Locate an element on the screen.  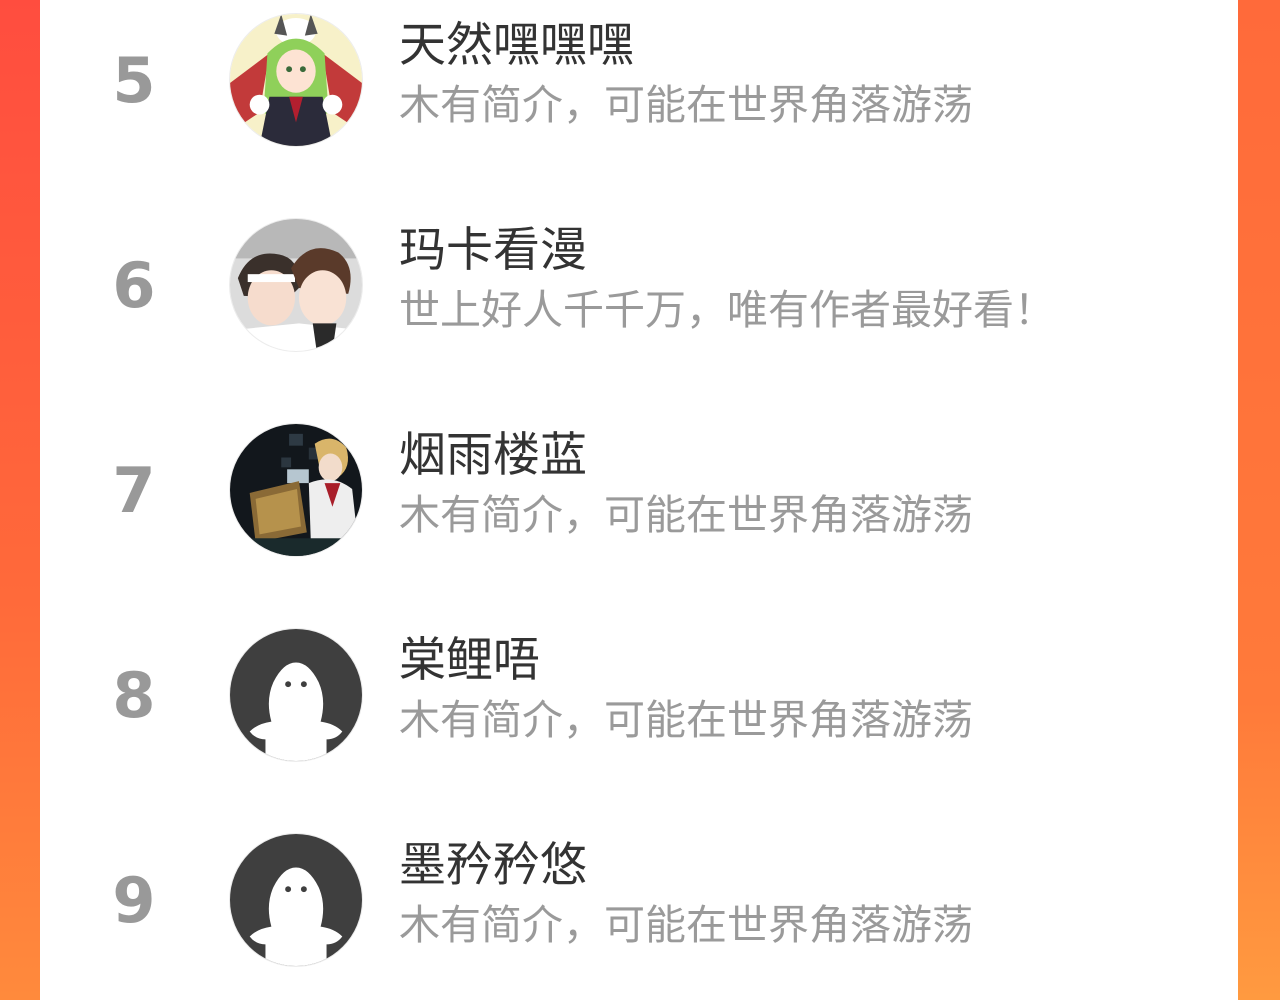
list-item: 6 玛卡看漫 世上好人千千万，唯有作者最好看！ is located at coordinates (639, 295).